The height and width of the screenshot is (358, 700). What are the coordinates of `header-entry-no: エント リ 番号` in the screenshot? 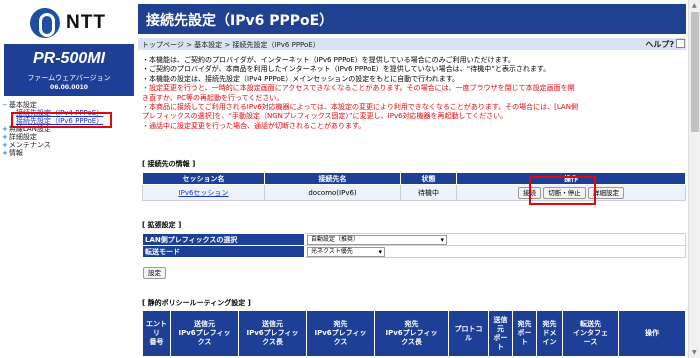 It's located at (156, 333).